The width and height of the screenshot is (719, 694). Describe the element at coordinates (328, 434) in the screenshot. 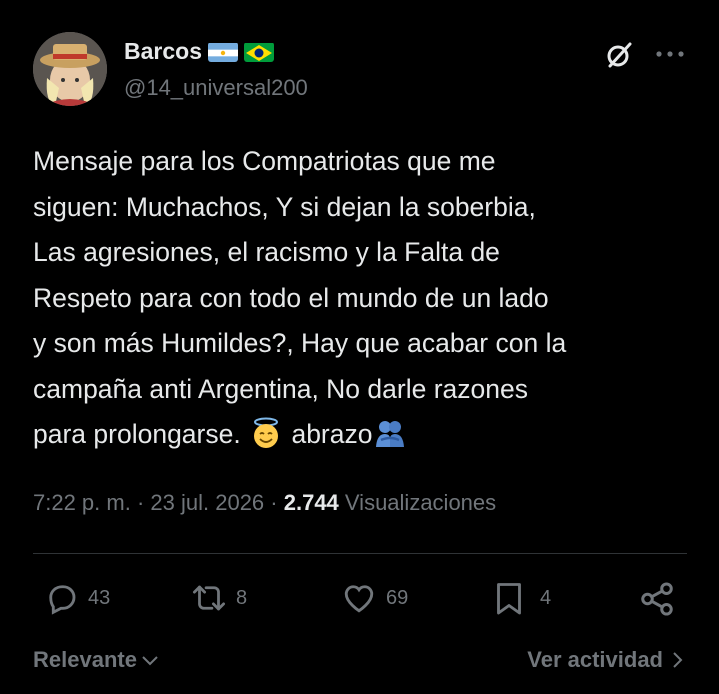

I see `tweet-text-segment: abrazo` at that location.